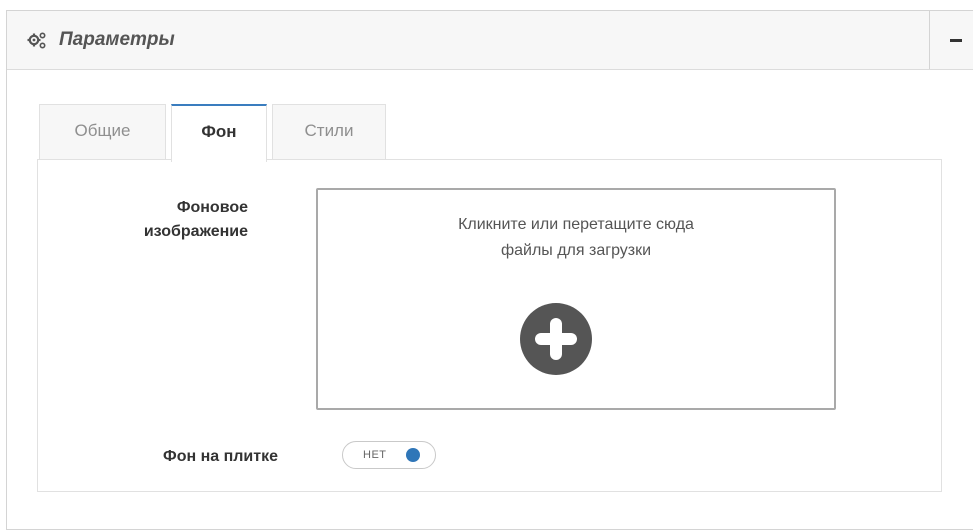  Describe the element at coordinates (413, 455) in the screenshot. I see `toggle-knob` at that location.